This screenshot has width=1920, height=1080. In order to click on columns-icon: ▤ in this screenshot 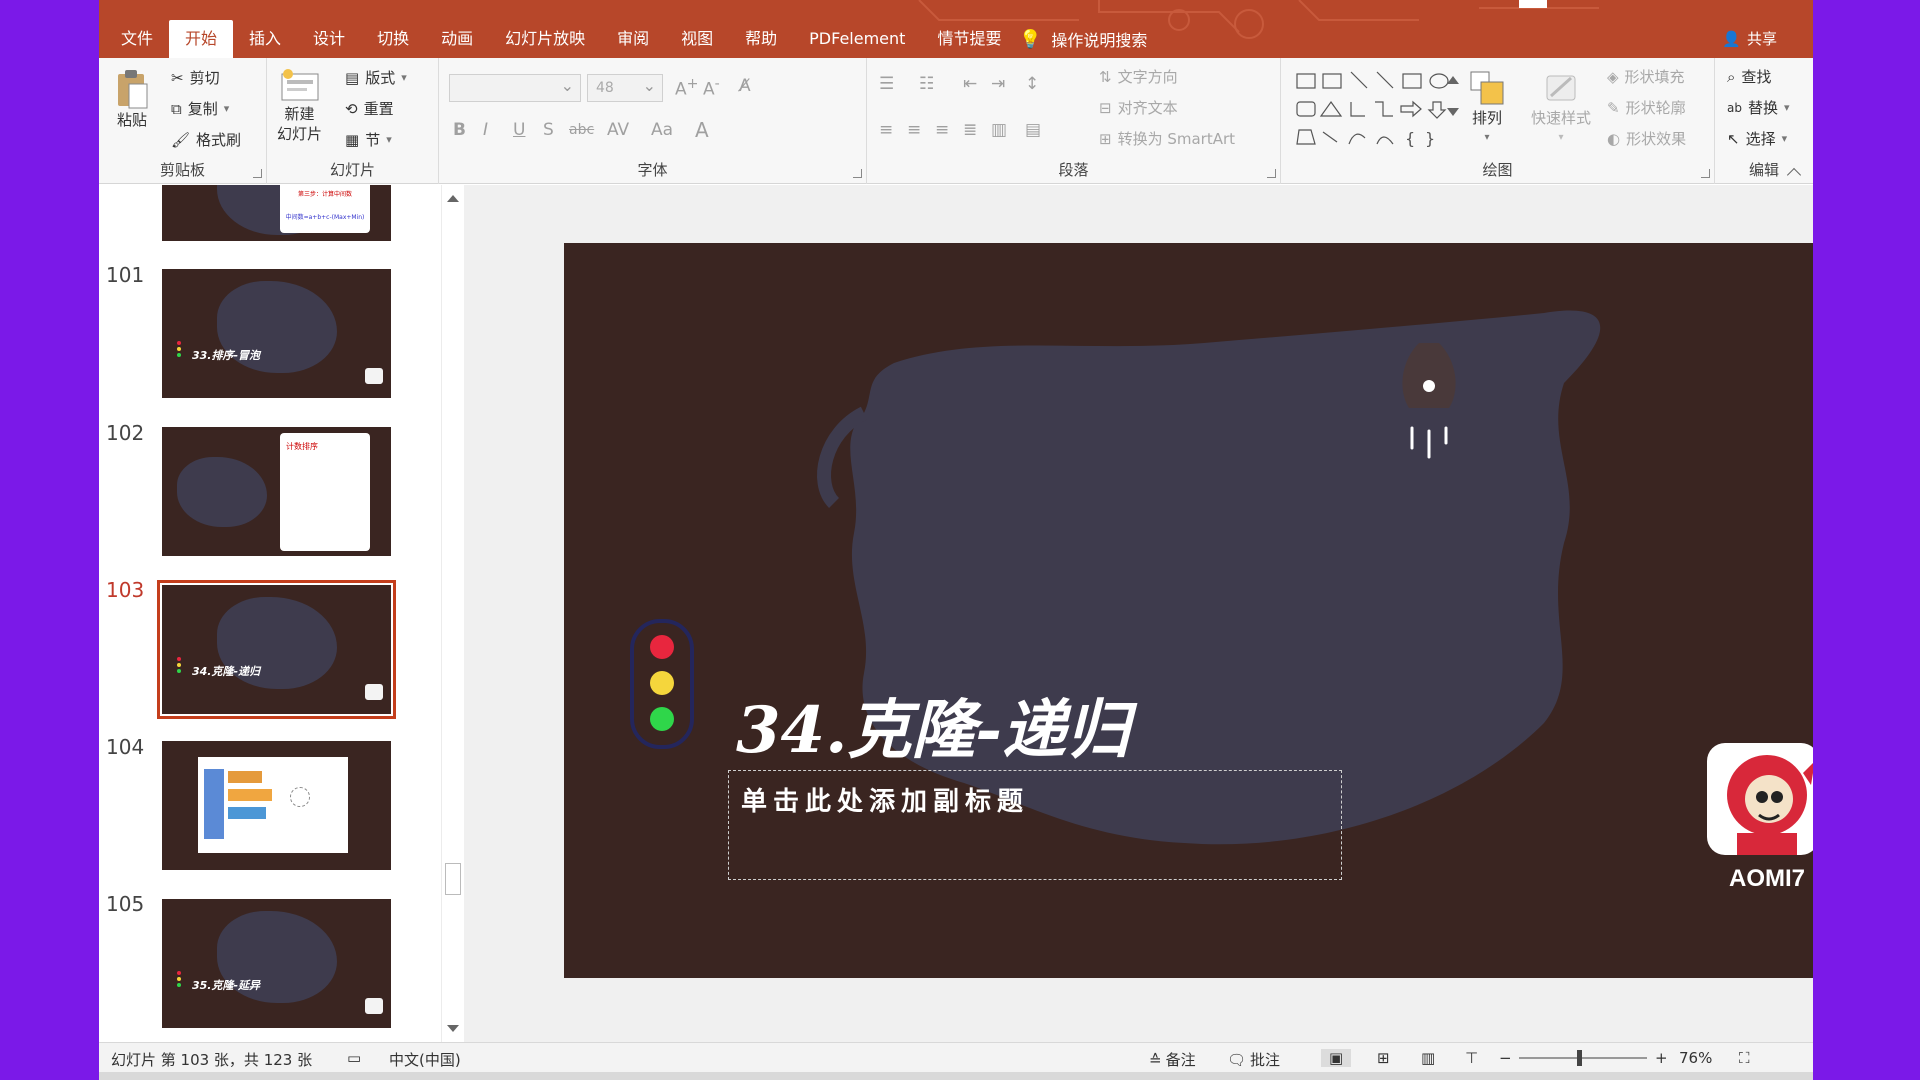, I will do `click(1033, 130)`.